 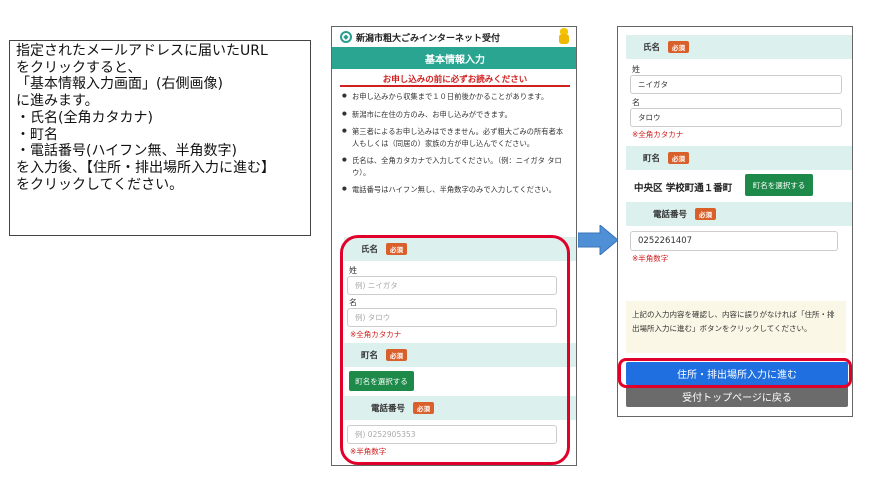 I want to click on instruction-line: 「基本情報入力画面」(右側画像), so click(x=119, y=84).